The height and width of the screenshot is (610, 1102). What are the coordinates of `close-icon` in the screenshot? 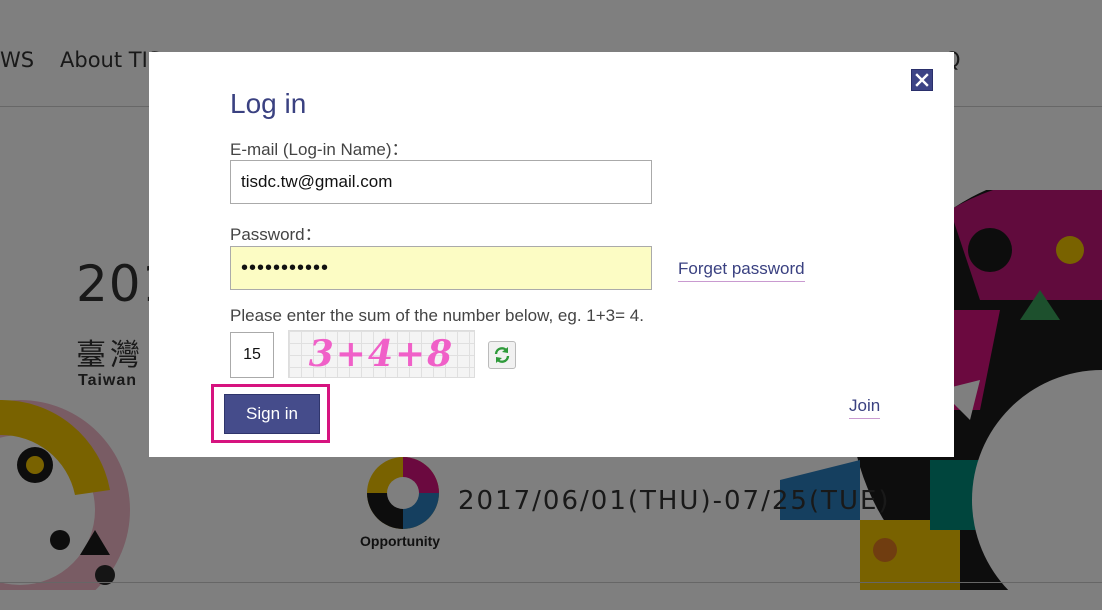 It's located at (922, 80).